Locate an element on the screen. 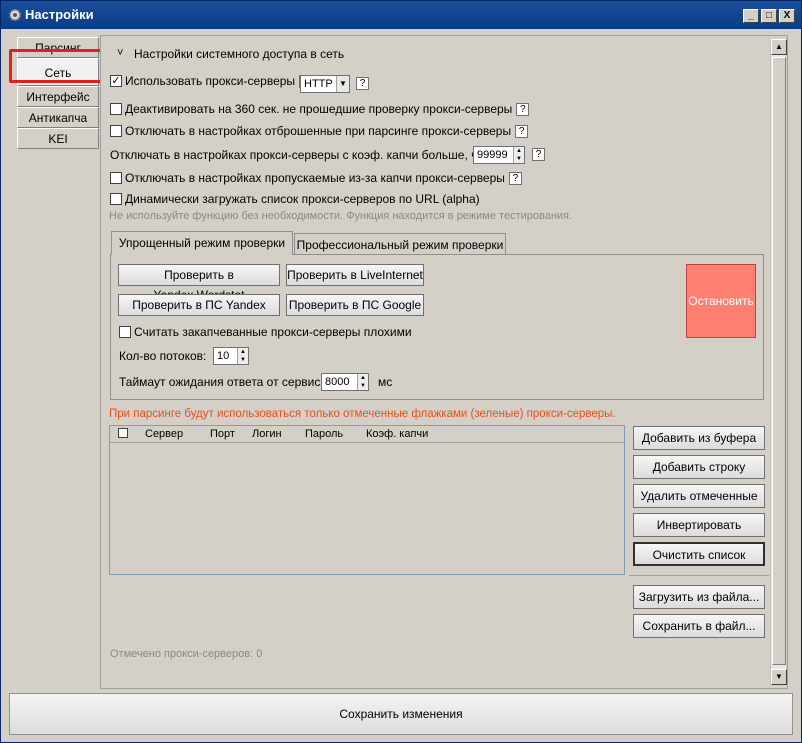 This screenshot has width=802, height=743. check-liveinternet-button: Проверить в LiveInternet is located at coordinates (355, 275).